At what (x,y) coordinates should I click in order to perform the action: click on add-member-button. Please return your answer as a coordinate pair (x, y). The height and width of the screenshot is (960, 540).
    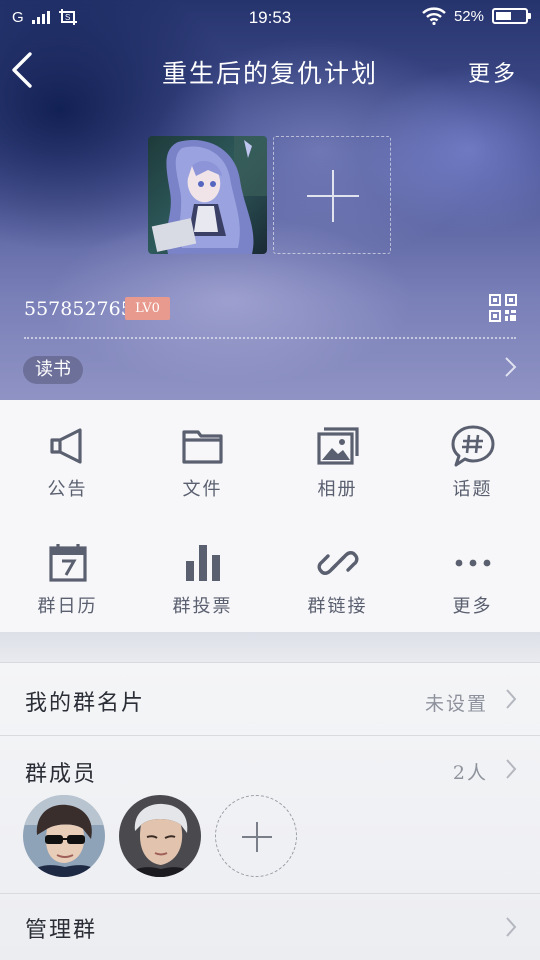
    Looking at the image, I should click on (256, 836).